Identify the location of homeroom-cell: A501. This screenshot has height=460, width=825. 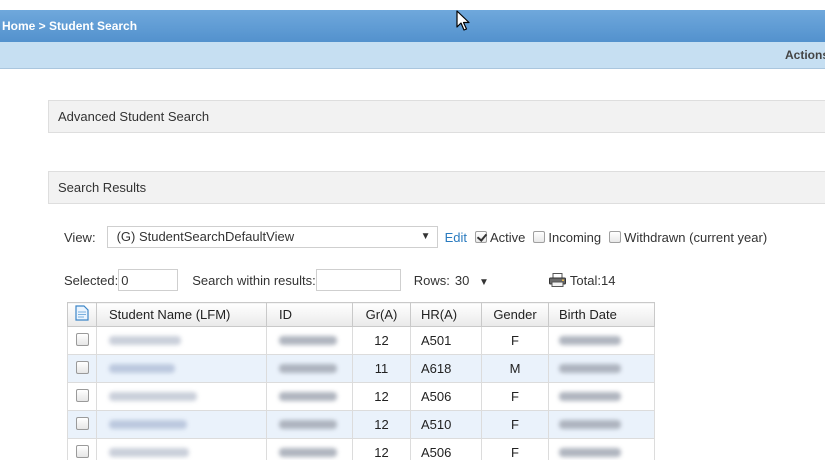
(446, 340).